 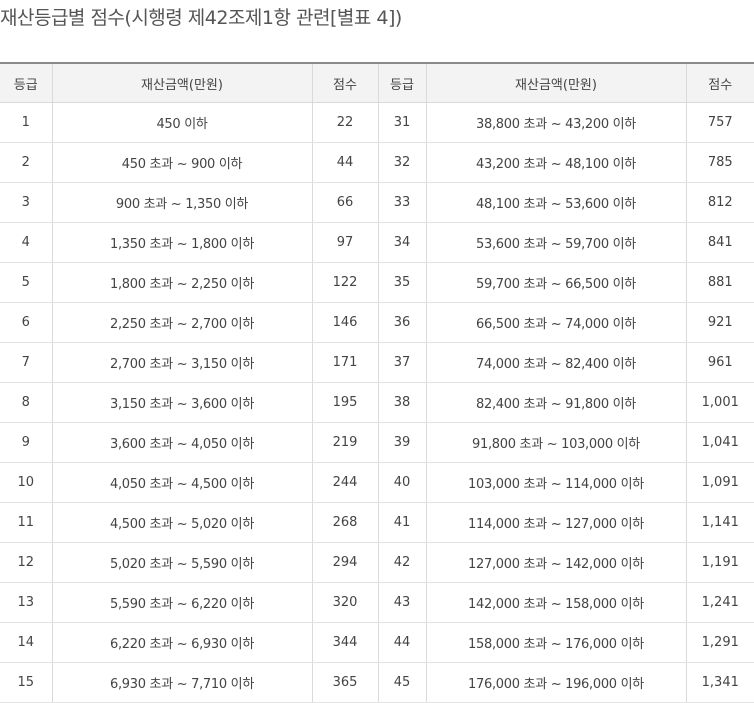 What do you see at coordinates (345, 522) in the screenshot?
I see `score-cell: 268` at bounding box center [345, 522].